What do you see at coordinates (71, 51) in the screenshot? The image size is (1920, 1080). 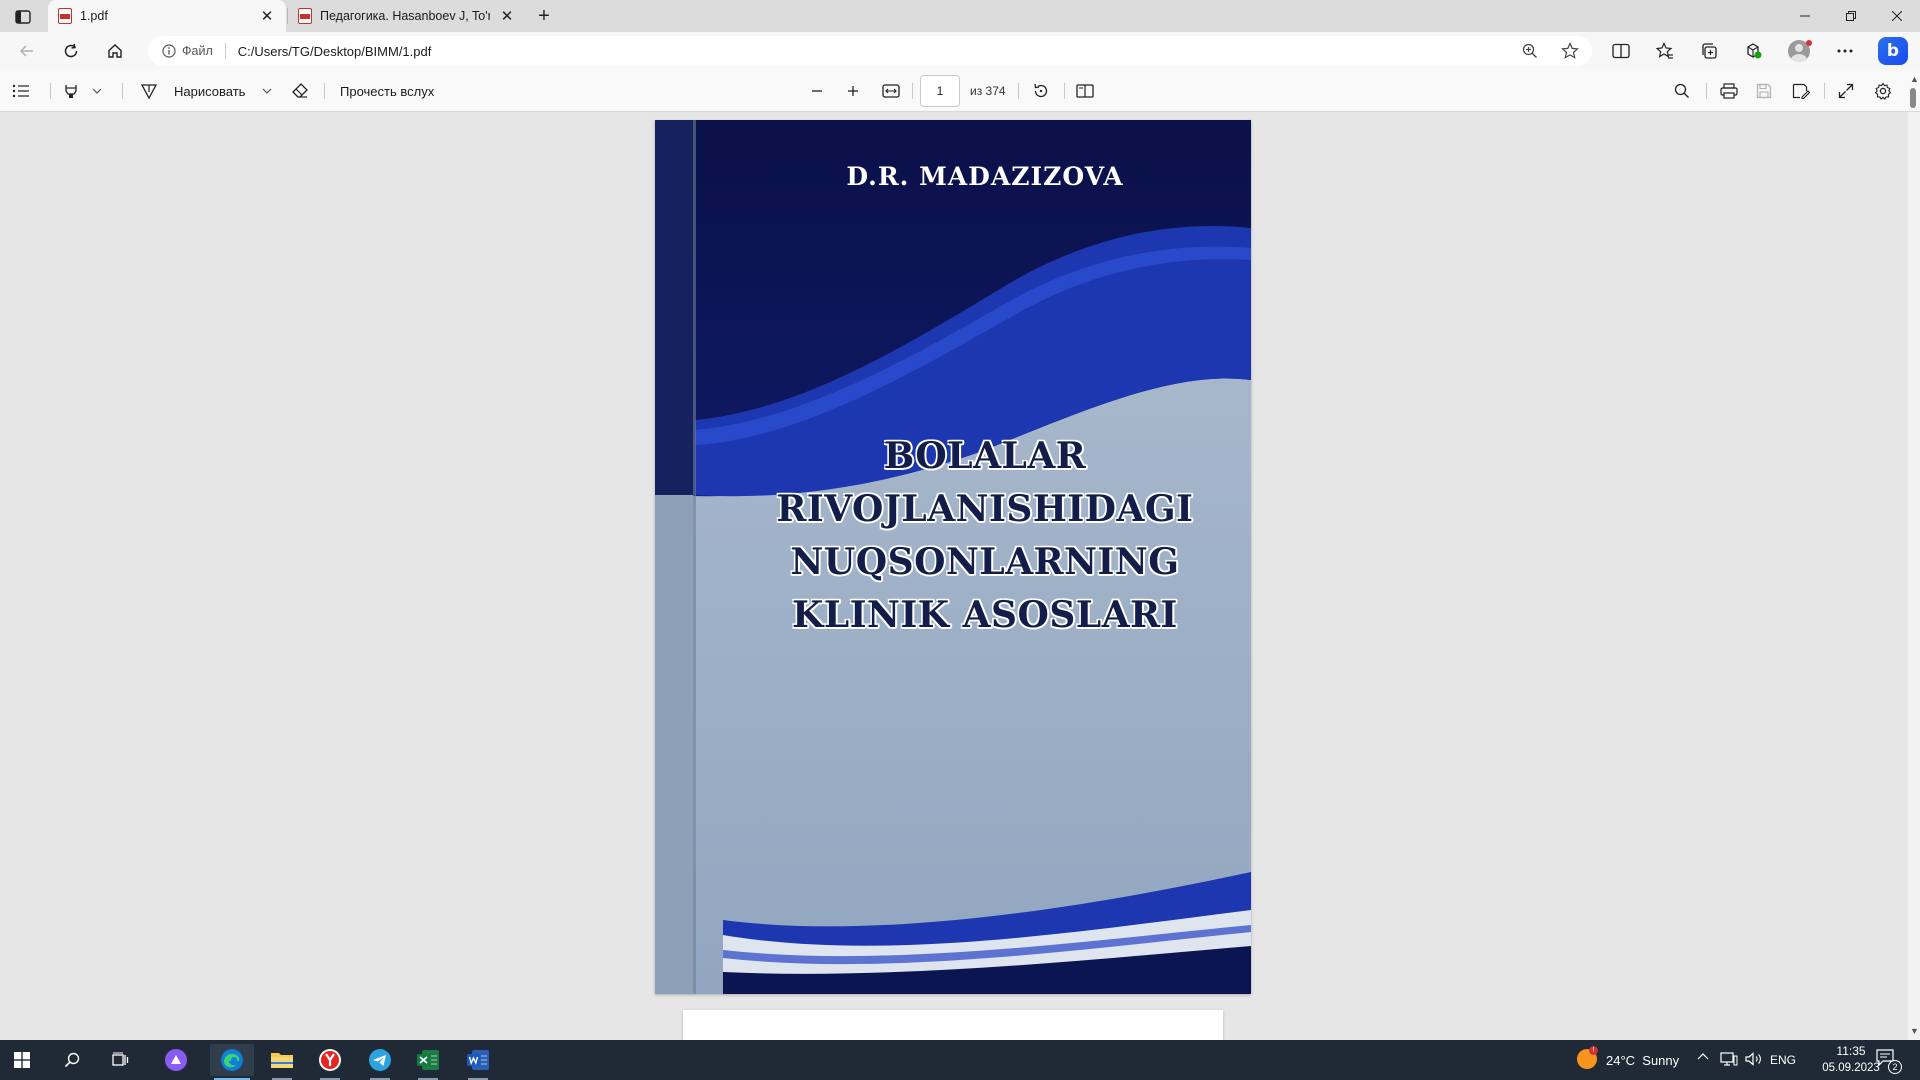 I see `refresh-icon` at bounding box center [71, 51].